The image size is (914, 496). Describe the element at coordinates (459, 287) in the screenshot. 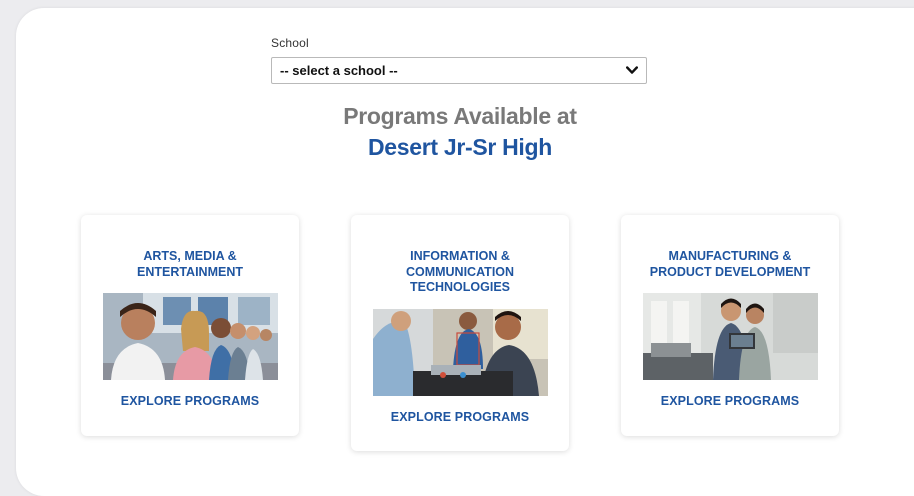

I see `program-card-title-line: TECHNOLOGIES` at that location.